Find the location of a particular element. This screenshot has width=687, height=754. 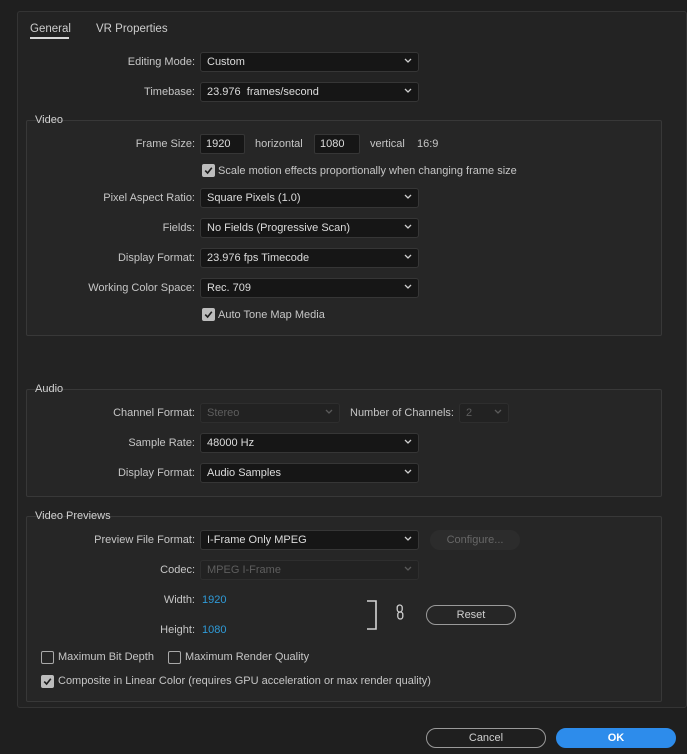

number-of-channels-value: 2 is located at coordinates (469, 413).